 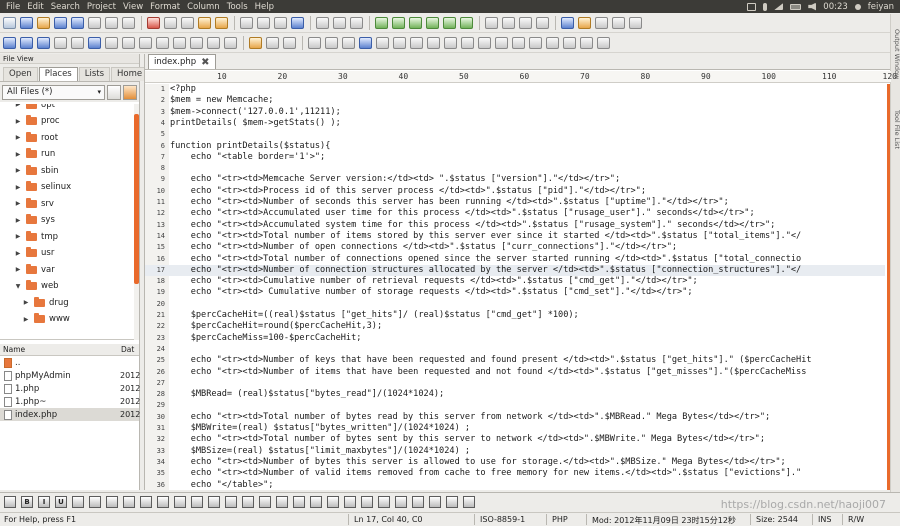 What do you see at coordinates (435, 502) in the screenshot?
I see `style-tag-icon` at bounding box center [435, 502].